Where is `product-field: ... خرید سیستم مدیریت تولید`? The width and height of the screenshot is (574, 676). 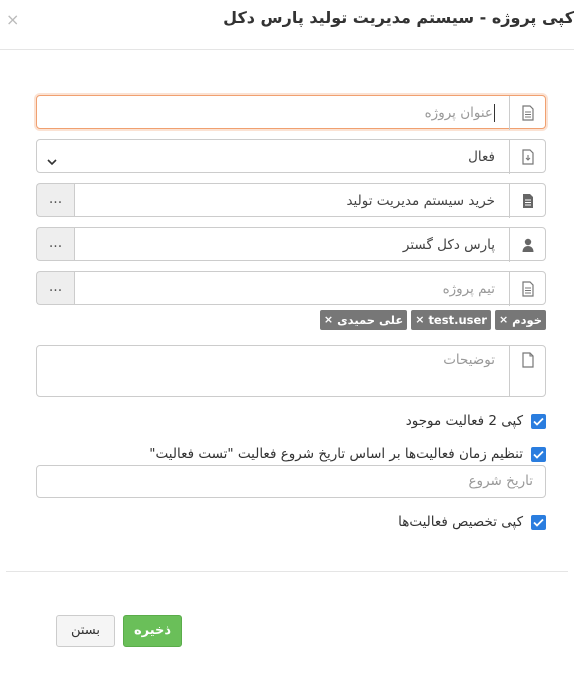
product-field: ... خرید سیستم مدیریت تولید is located at coordinates (291, 200).